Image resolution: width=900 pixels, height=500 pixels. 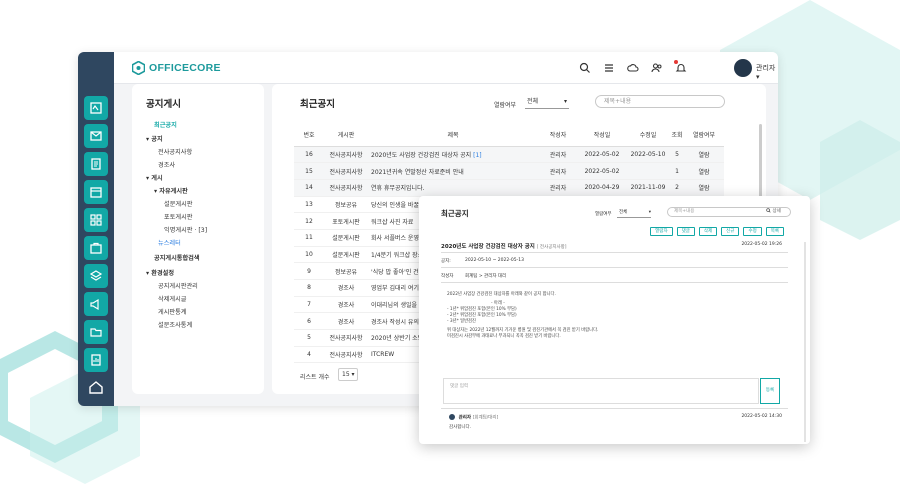 I want to click on tree-item-notice: ▾ 공지, so click(x=154, y=138).